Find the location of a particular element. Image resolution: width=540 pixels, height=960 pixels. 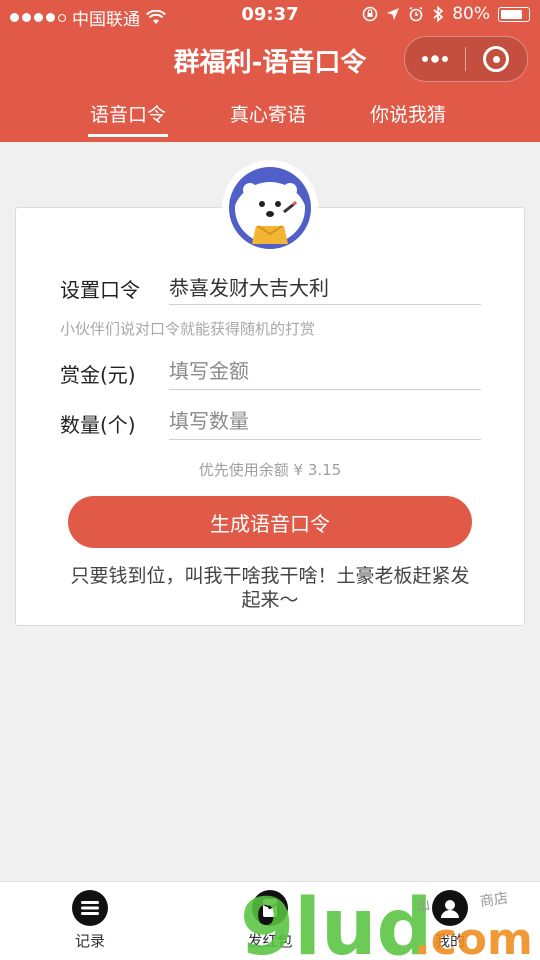

polar-bear-mascot-icon is located at coordinates (270, 208).